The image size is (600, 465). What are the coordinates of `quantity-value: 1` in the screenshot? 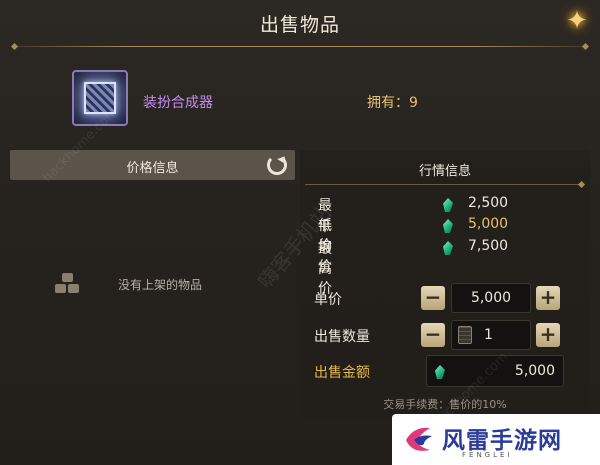 It's located at (488, 335).